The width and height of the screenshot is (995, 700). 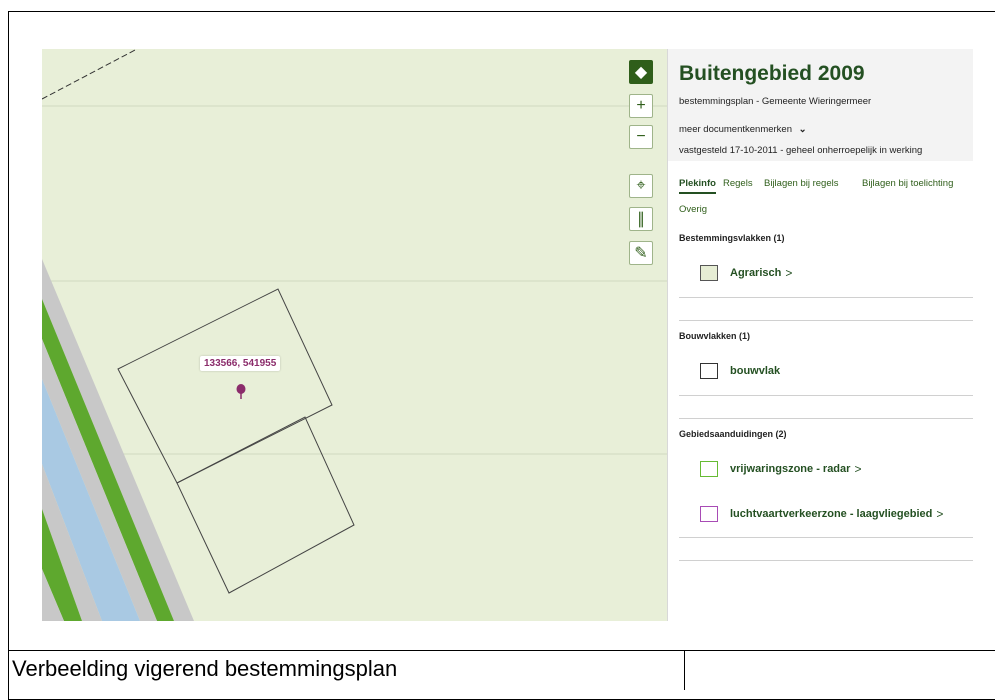 I want to click on coordinate-label: 133566, 541955, so click(x=240, y=363).